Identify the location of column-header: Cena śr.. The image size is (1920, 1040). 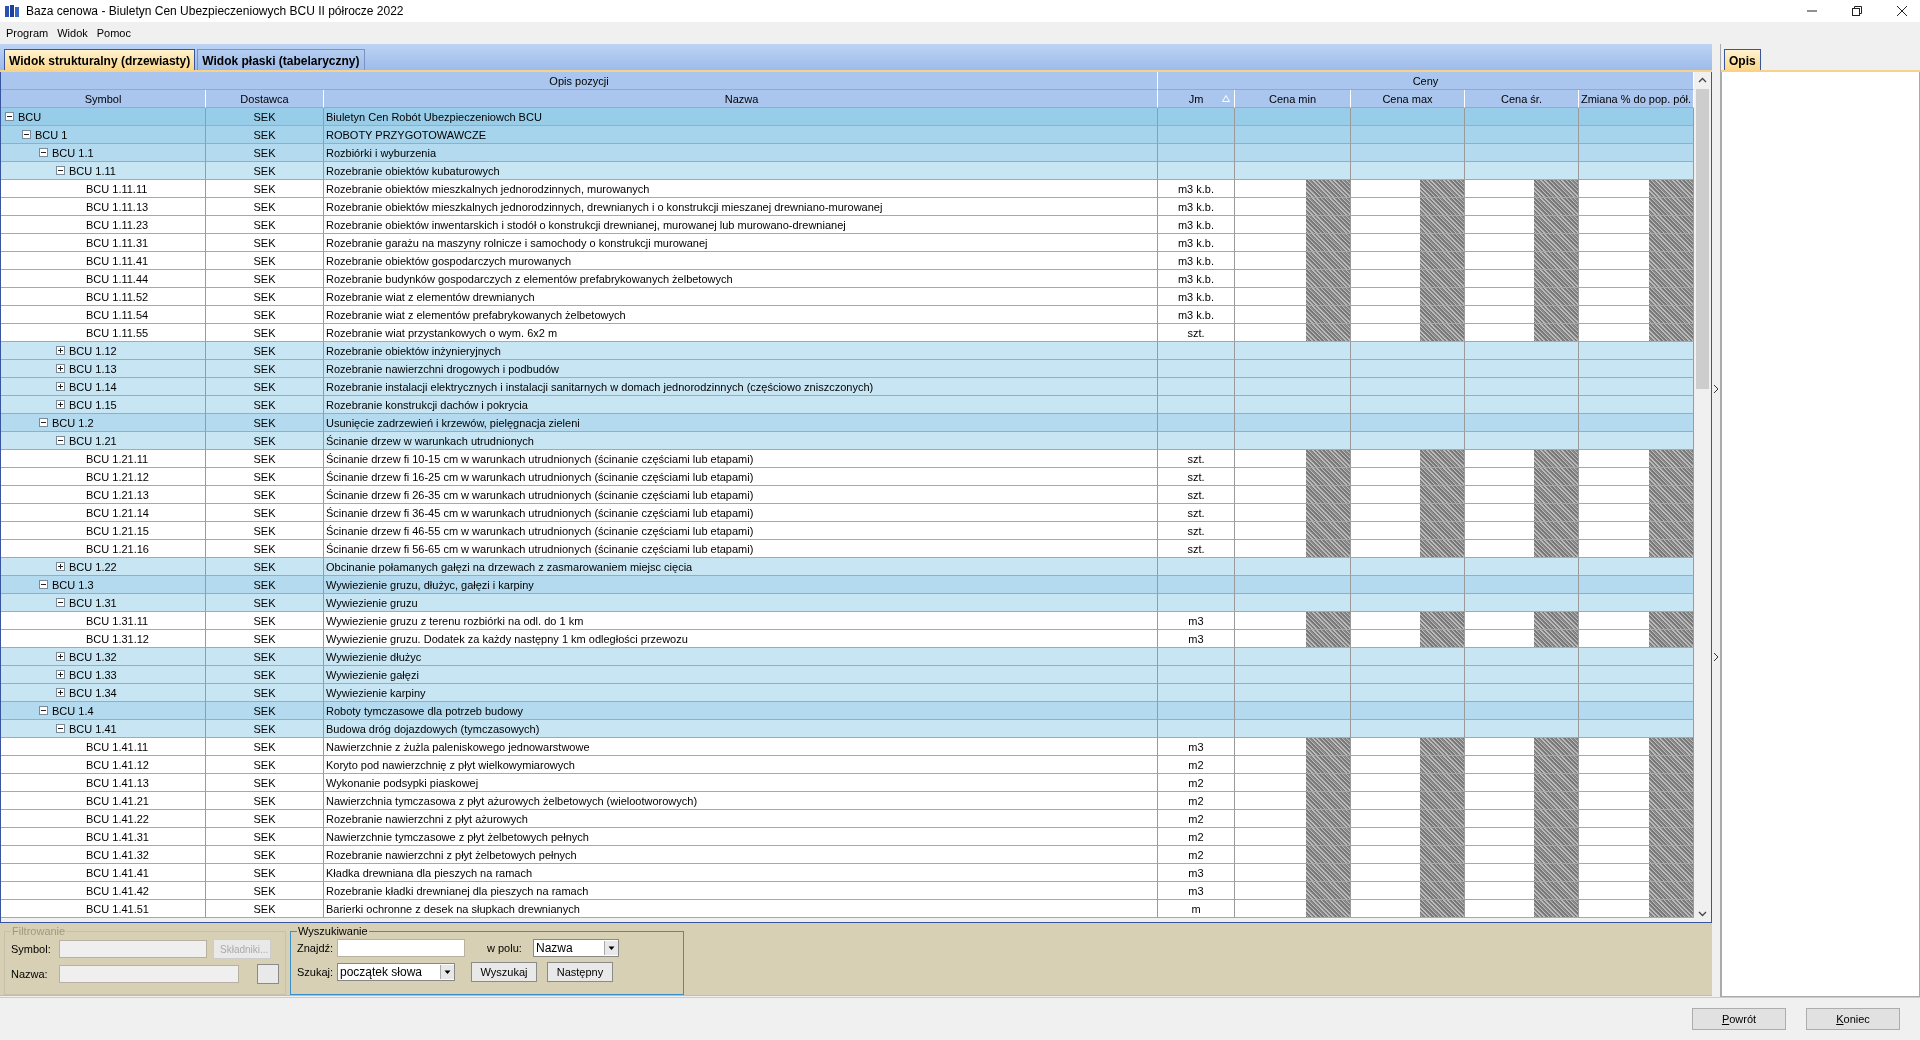
(1522, 99).